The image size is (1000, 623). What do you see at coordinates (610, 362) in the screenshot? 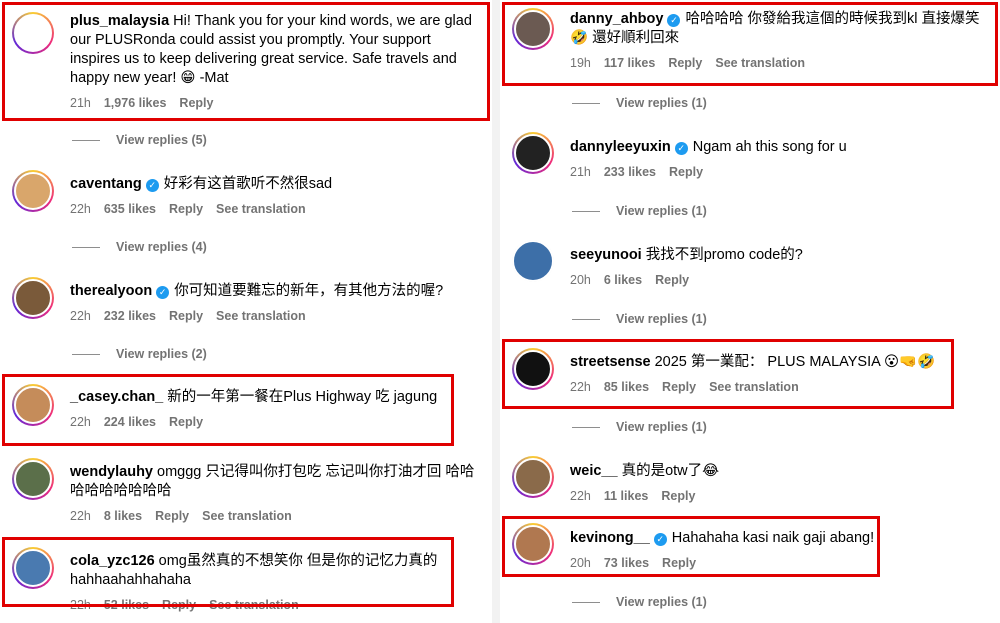
I see `username: streetsense` at bounding box center [610, 362].